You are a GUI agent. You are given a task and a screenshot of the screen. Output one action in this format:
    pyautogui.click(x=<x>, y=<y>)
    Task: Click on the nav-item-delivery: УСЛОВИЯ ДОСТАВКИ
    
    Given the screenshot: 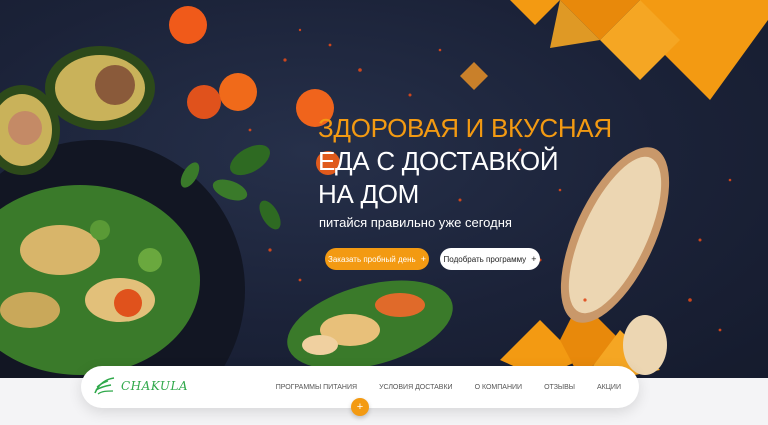 What is the action you would take?
    pyautogui.click(x=416, y=387)
    